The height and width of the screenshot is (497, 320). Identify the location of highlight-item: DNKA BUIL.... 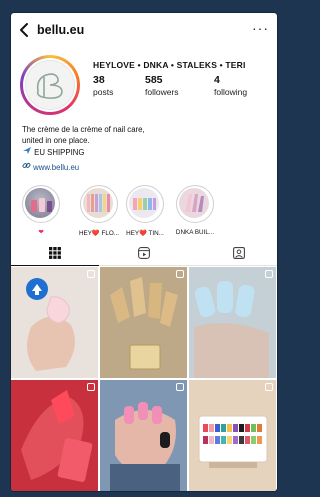
(195, 210).